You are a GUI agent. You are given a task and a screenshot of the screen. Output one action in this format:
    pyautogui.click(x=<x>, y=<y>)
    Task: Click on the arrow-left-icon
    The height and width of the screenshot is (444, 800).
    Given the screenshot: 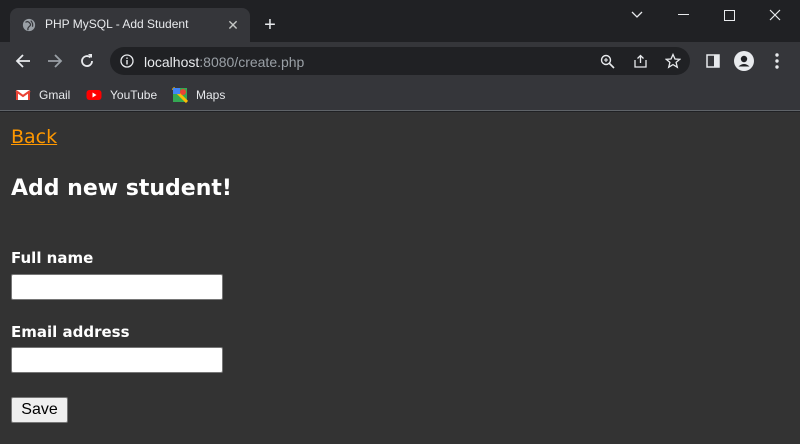 What is the action you would take?
    pyautogui.click(x=22, y=61)
    